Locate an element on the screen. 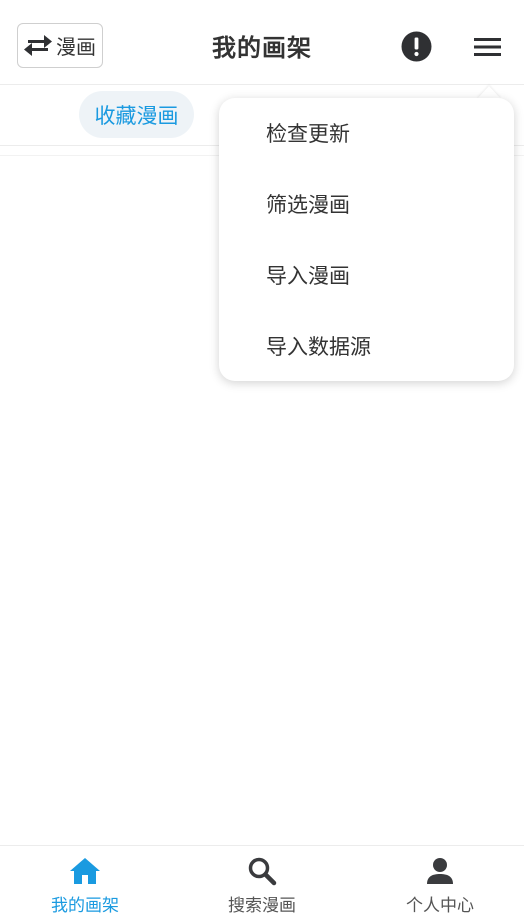 This screenshot has height=919, width=524. menu-item-check-updates: 检查更新 is located at coordinates (308, 133).